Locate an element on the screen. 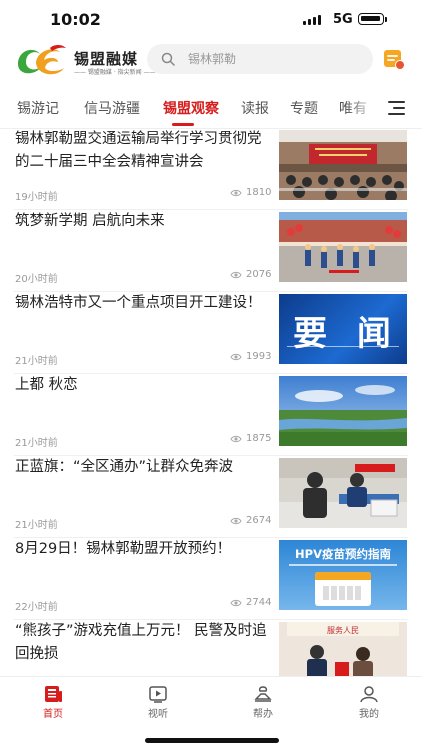  news-time: 20小时前 is located at coordinates (36, 279).